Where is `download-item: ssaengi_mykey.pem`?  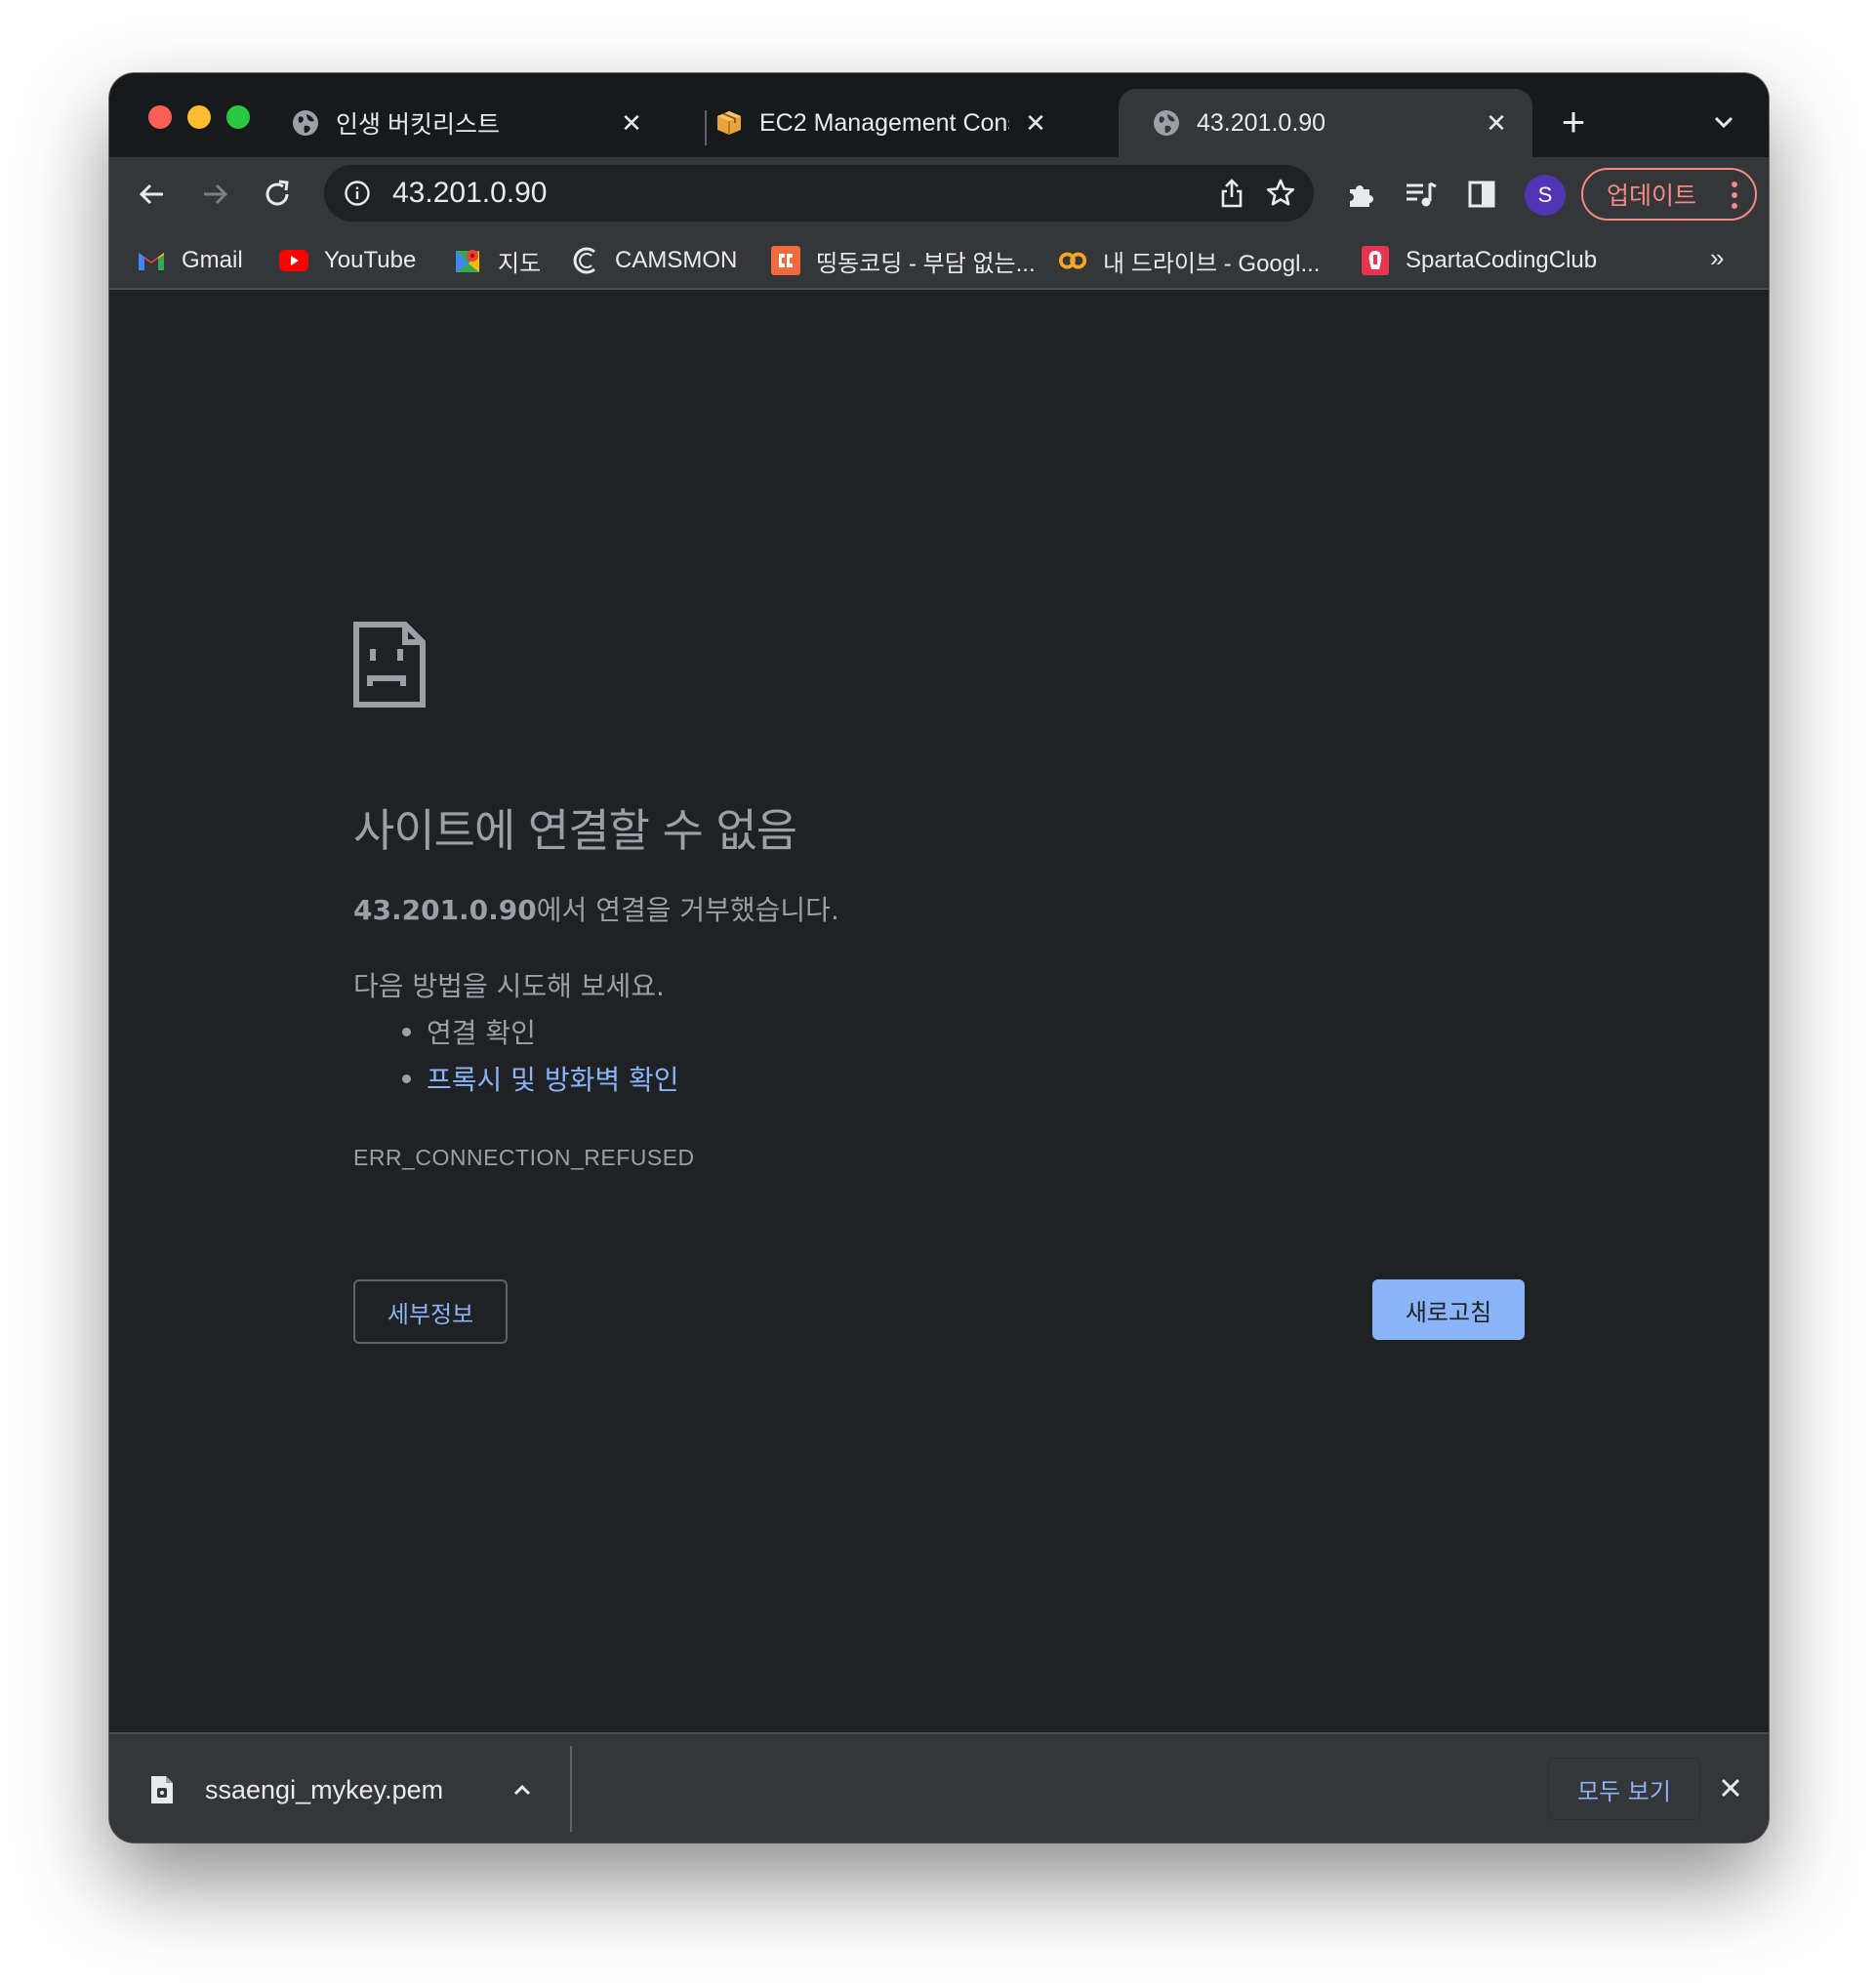
download-item: ssaengi_mykey.pem is located at coordinates (341, 1788).